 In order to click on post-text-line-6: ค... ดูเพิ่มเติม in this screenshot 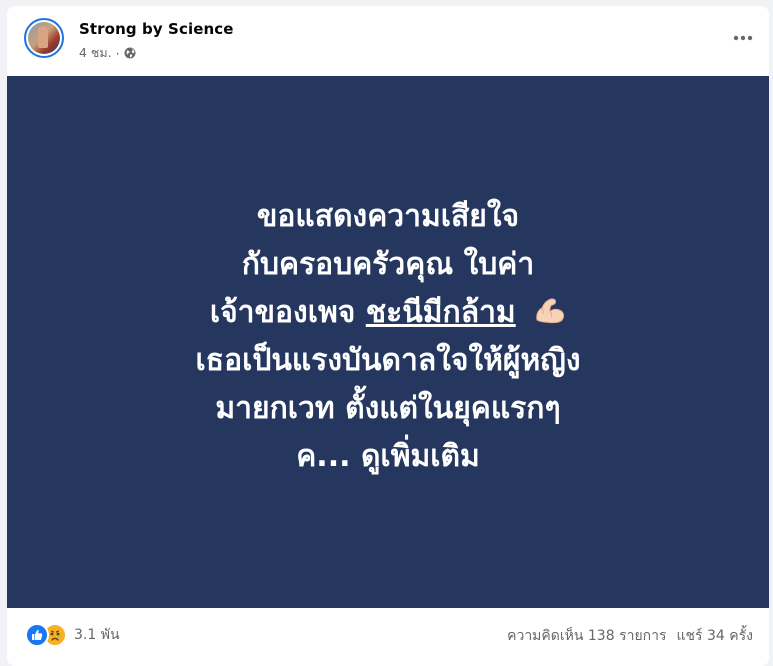, I will do `click(388, 457)`.